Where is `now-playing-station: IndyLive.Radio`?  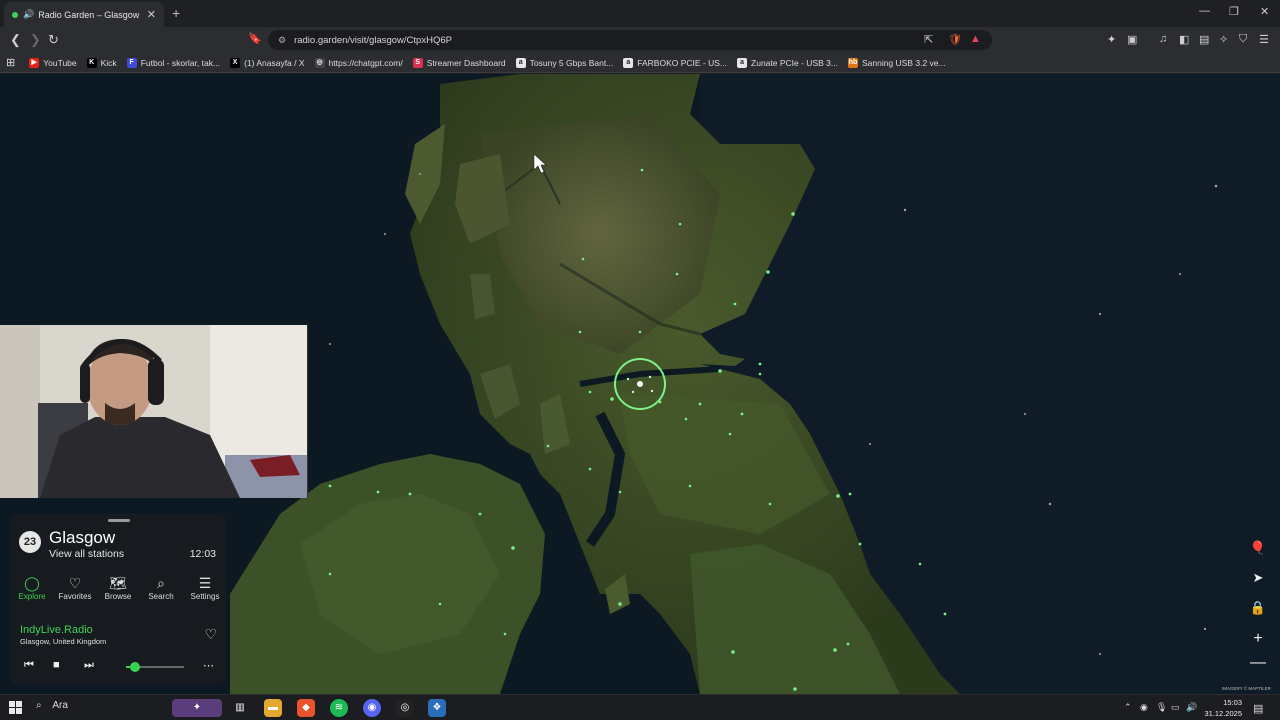 now-playing-station: IndyLive.Radio is located at coordinates (56, 630).